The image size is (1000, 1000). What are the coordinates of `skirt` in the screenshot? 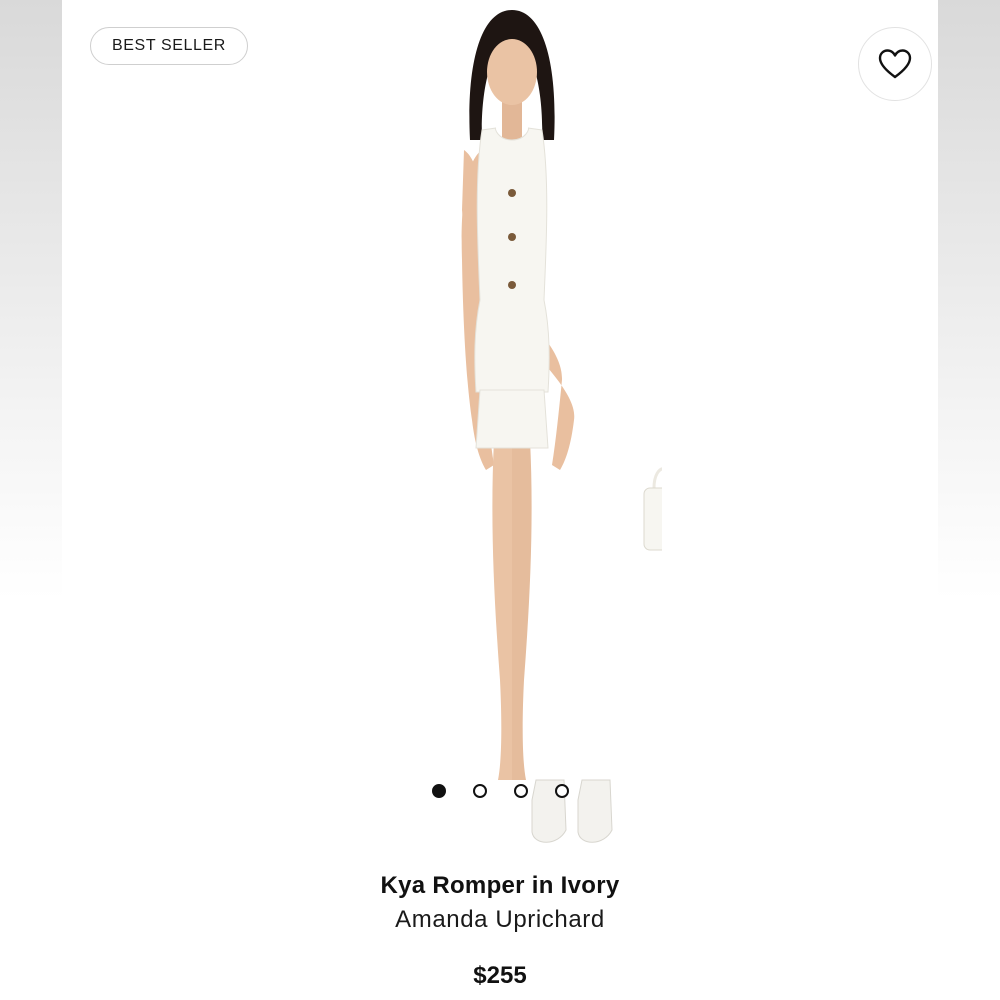 It's located at (512, 419).